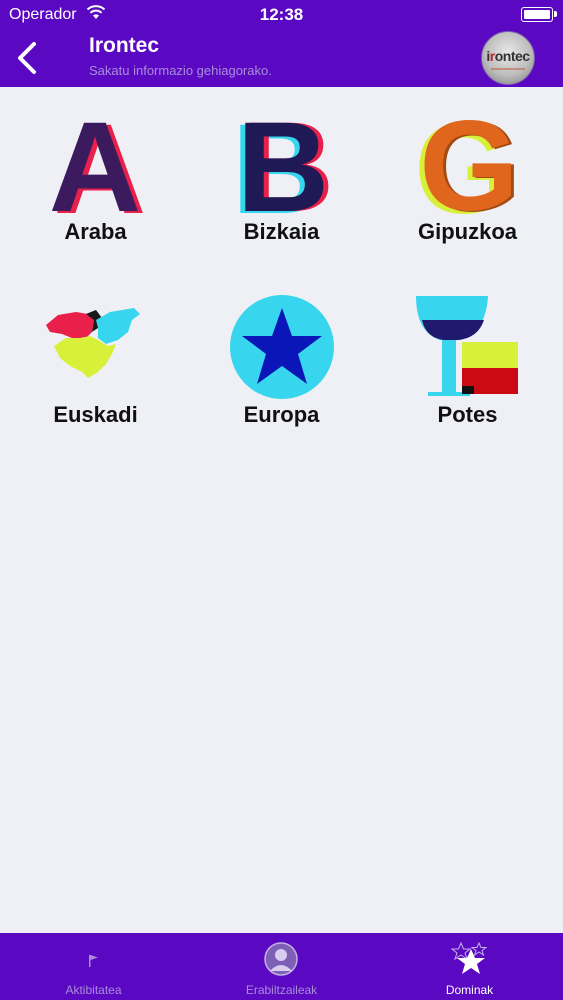 The height and width of the screenshot is (1000, 563). I want to click on medal-euskadi: Euskadi, so click(95, 360).